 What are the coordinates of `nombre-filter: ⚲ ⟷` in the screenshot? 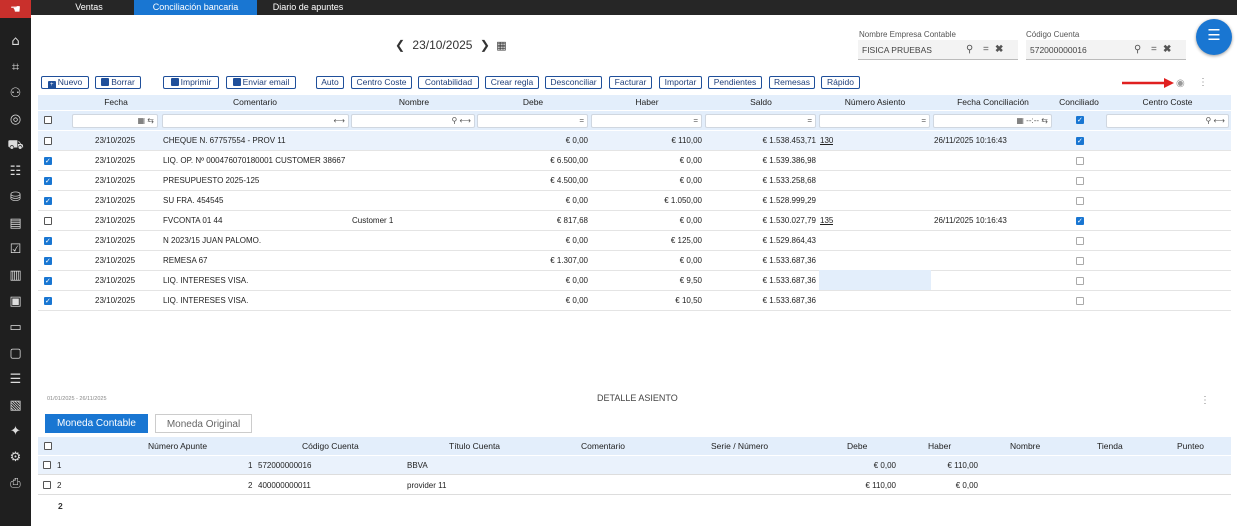 It's located at (413, 121).